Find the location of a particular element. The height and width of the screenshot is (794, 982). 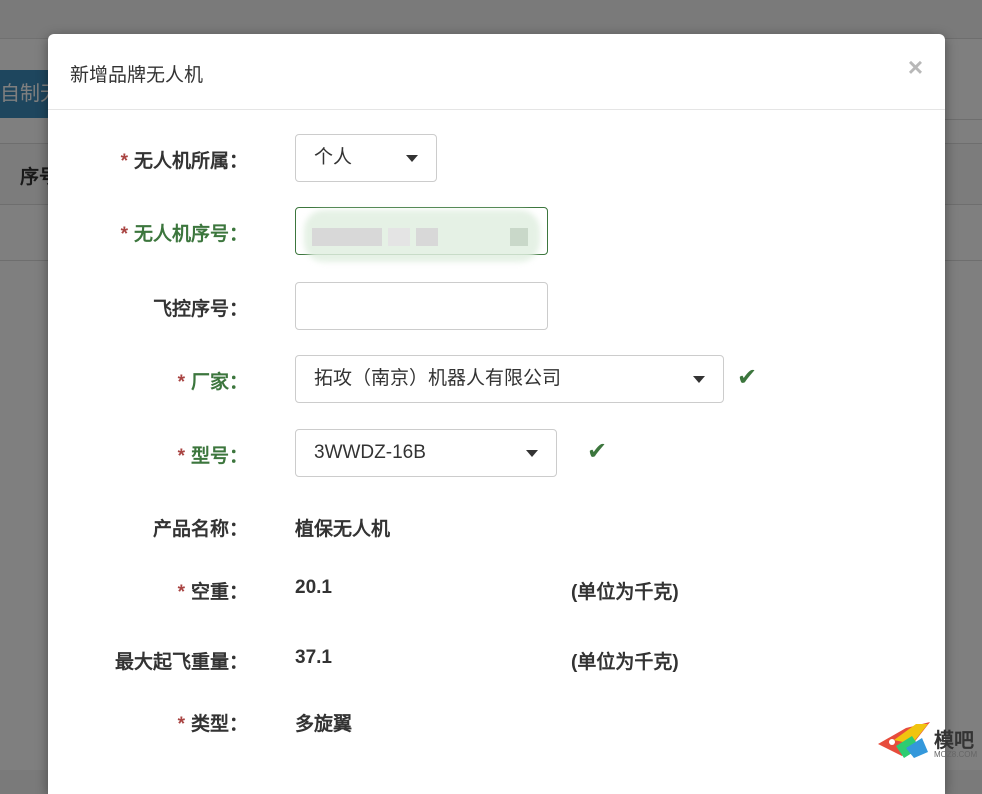

type-value: 多旋翼 is located at coordinates (324, 724).